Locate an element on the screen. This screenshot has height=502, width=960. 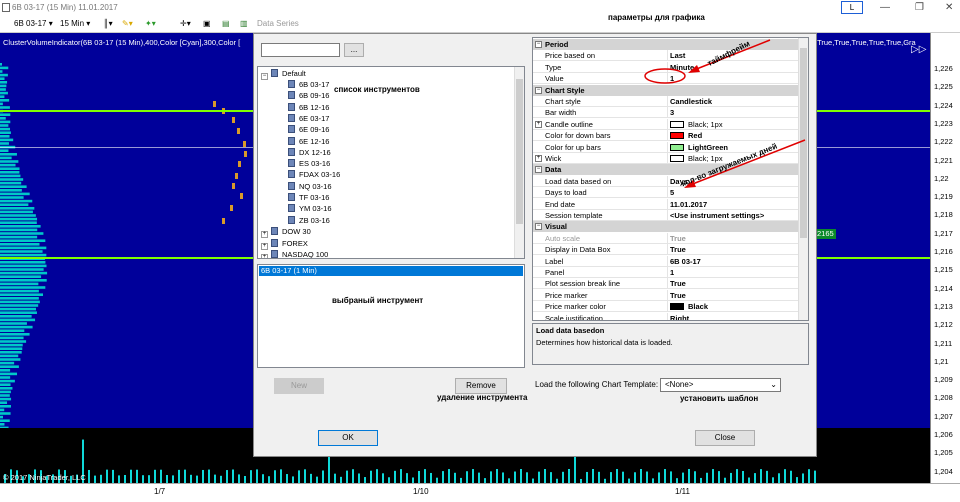
property-row: End date 11.01.2017 is located at coordinates (665, 204).